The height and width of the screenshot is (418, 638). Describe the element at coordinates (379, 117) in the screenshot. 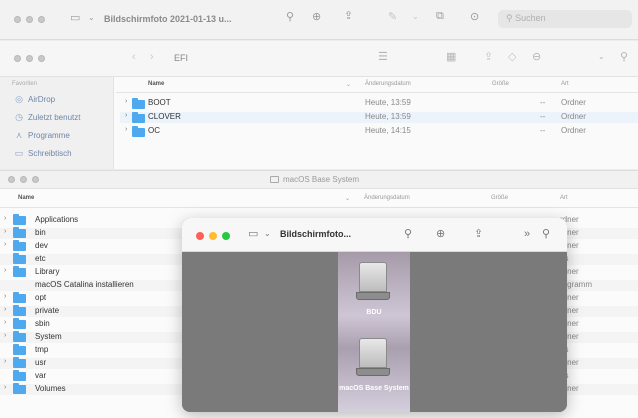

I see `table-row: › CLOVER Heute, 13:59 -- Ordner` at that location.